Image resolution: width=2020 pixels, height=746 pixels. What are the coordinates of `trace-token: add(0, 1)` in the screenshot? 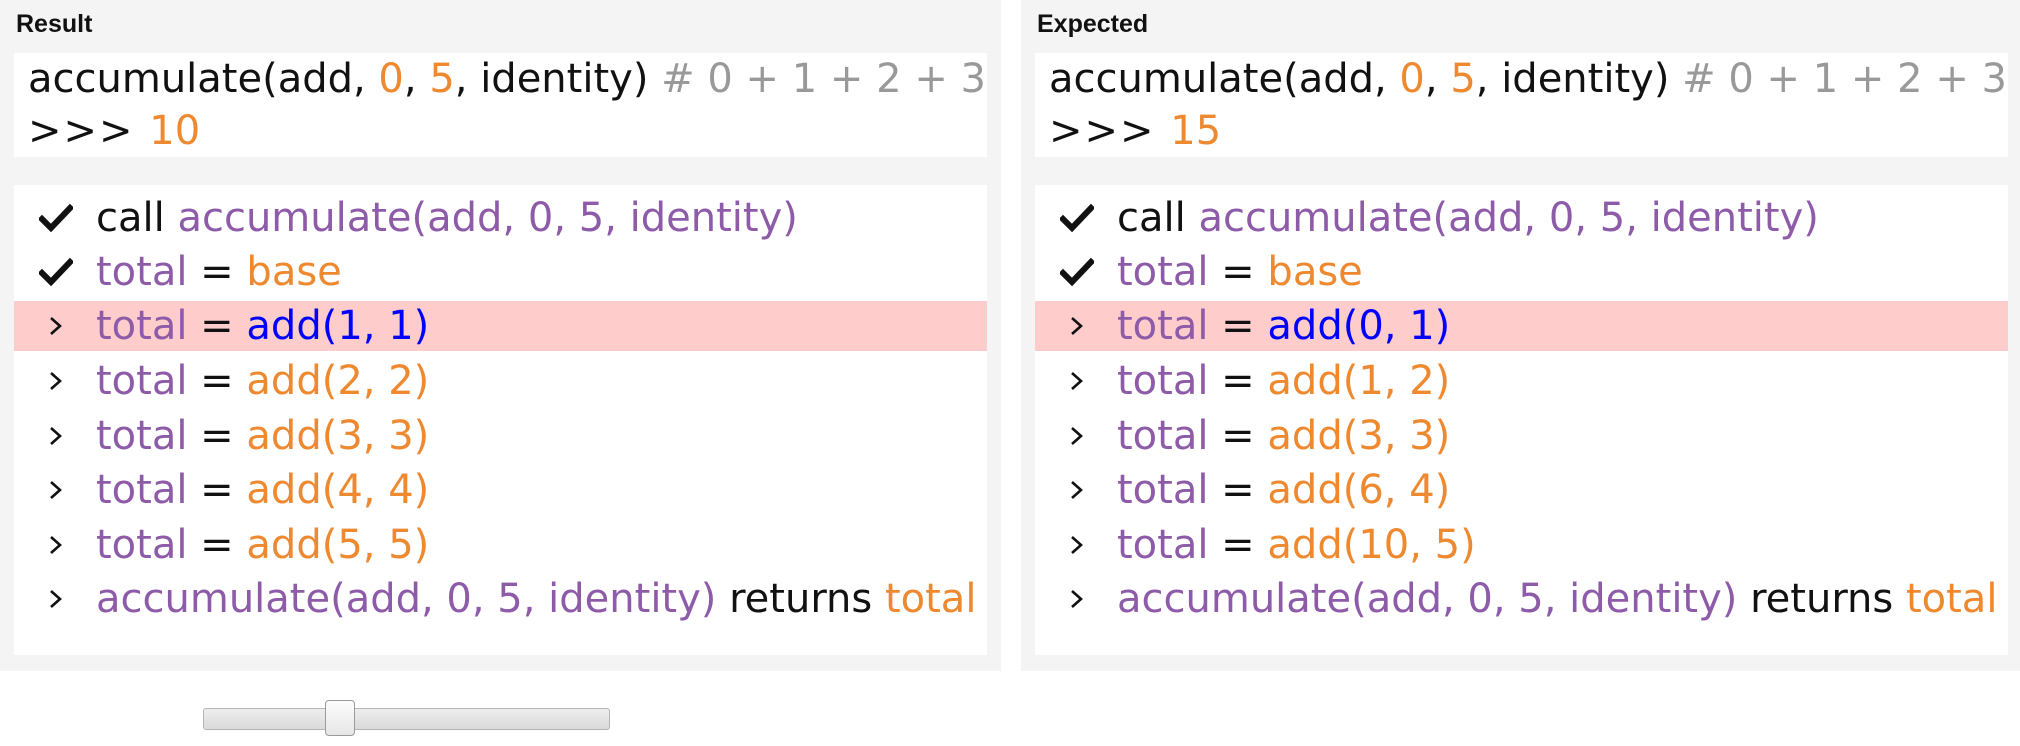 It's located at (1359, 326).